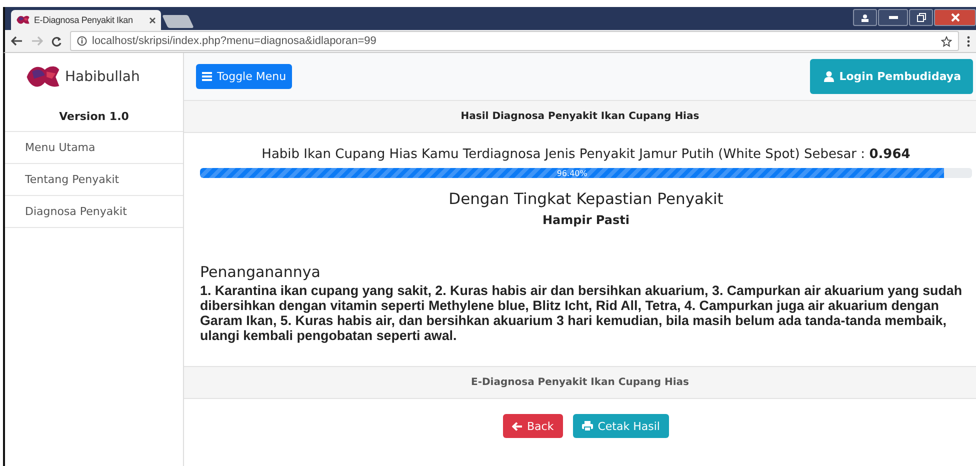  What do you see at coordinates (580, 382) in the screenshot?
I see `card-footer: E-Diagnosa Penyakit Ikan Cupang Hias` at bounding box center [580, 382].